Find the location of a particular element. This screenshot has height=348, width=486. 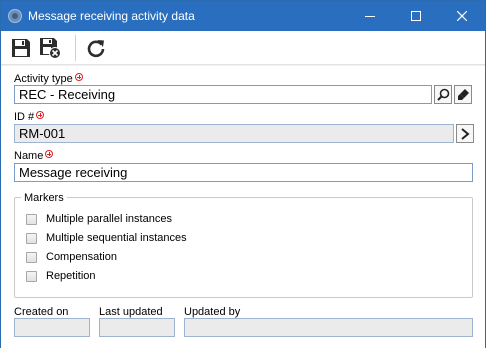

checkbox-label: Compensation is located at coordinates (81, 257).